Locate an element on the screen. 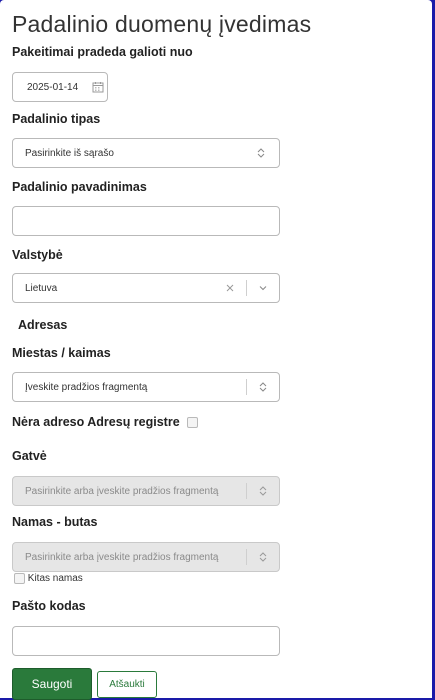 The height and width of the screenshot is (700, 435). no-register-row: Nėra adreso Adresų registre is located at coordinates (105, 422).